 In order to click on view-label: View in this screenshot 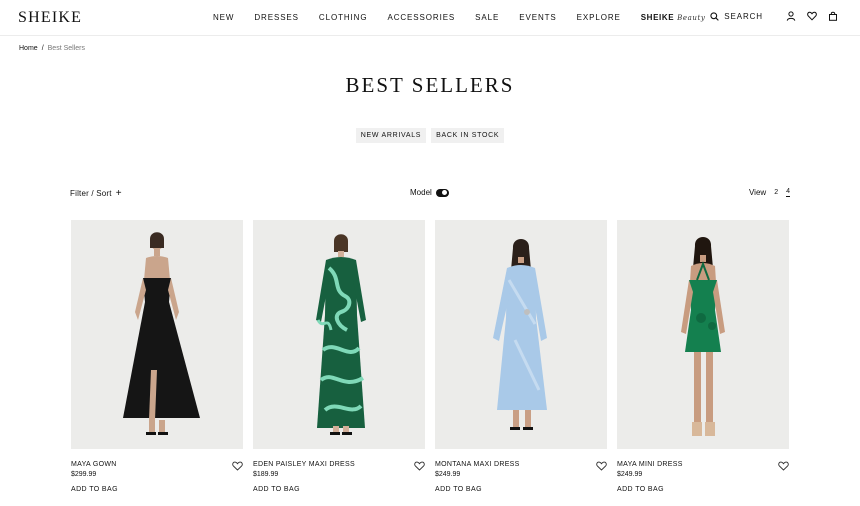, I will do `click(757, 192)`.